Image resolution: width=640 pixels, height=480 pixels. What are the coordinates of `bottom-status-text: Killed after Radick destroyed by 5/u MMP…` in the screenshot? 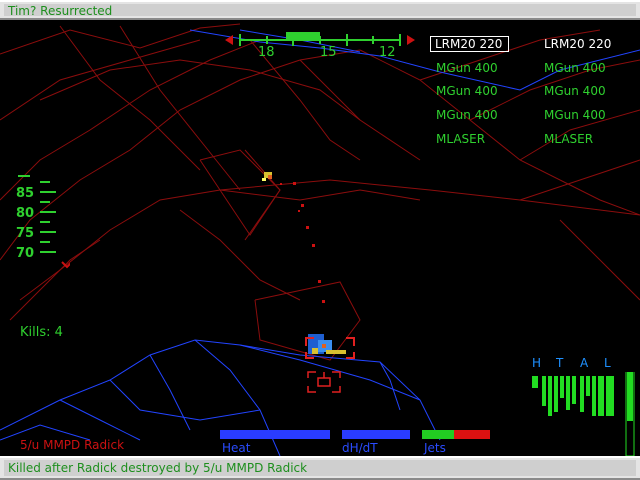 It's located at (158, 468).